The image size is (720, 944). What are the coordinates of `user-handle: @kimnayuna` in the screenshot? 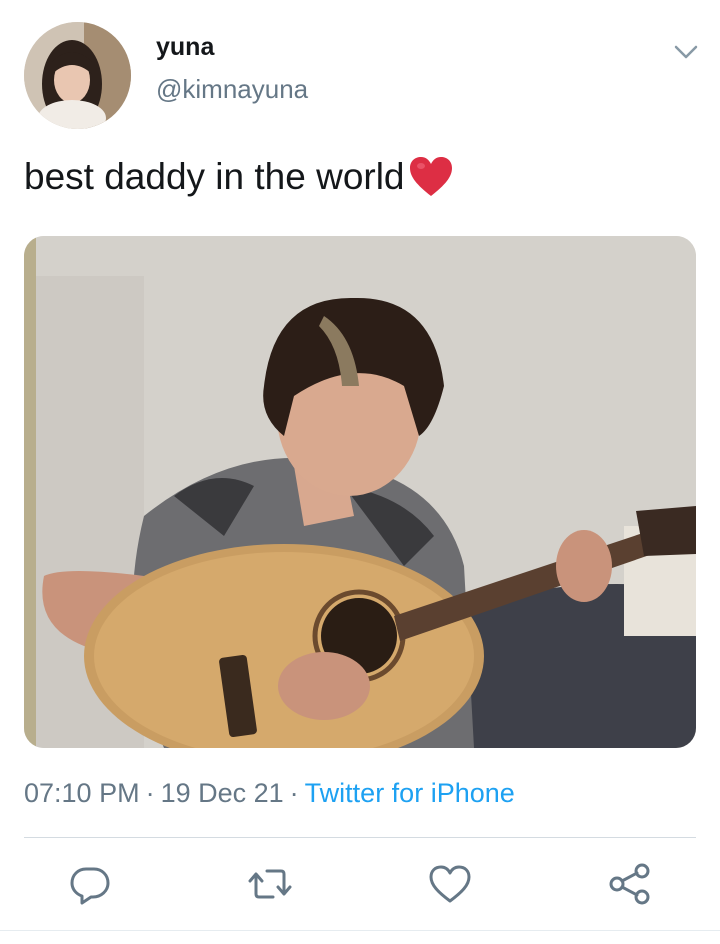 It's located at (232, 89).